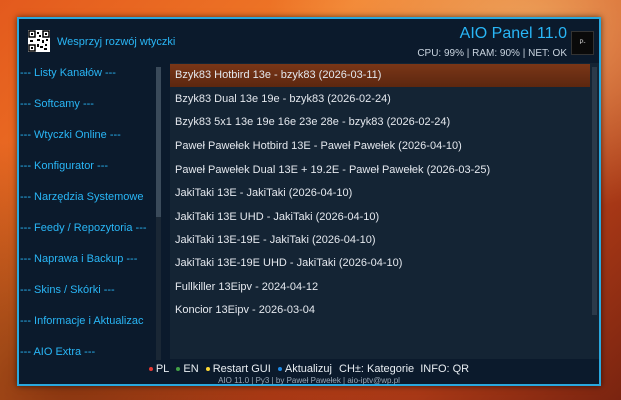  I want to click on green-dot-icon, so click(178, 369).